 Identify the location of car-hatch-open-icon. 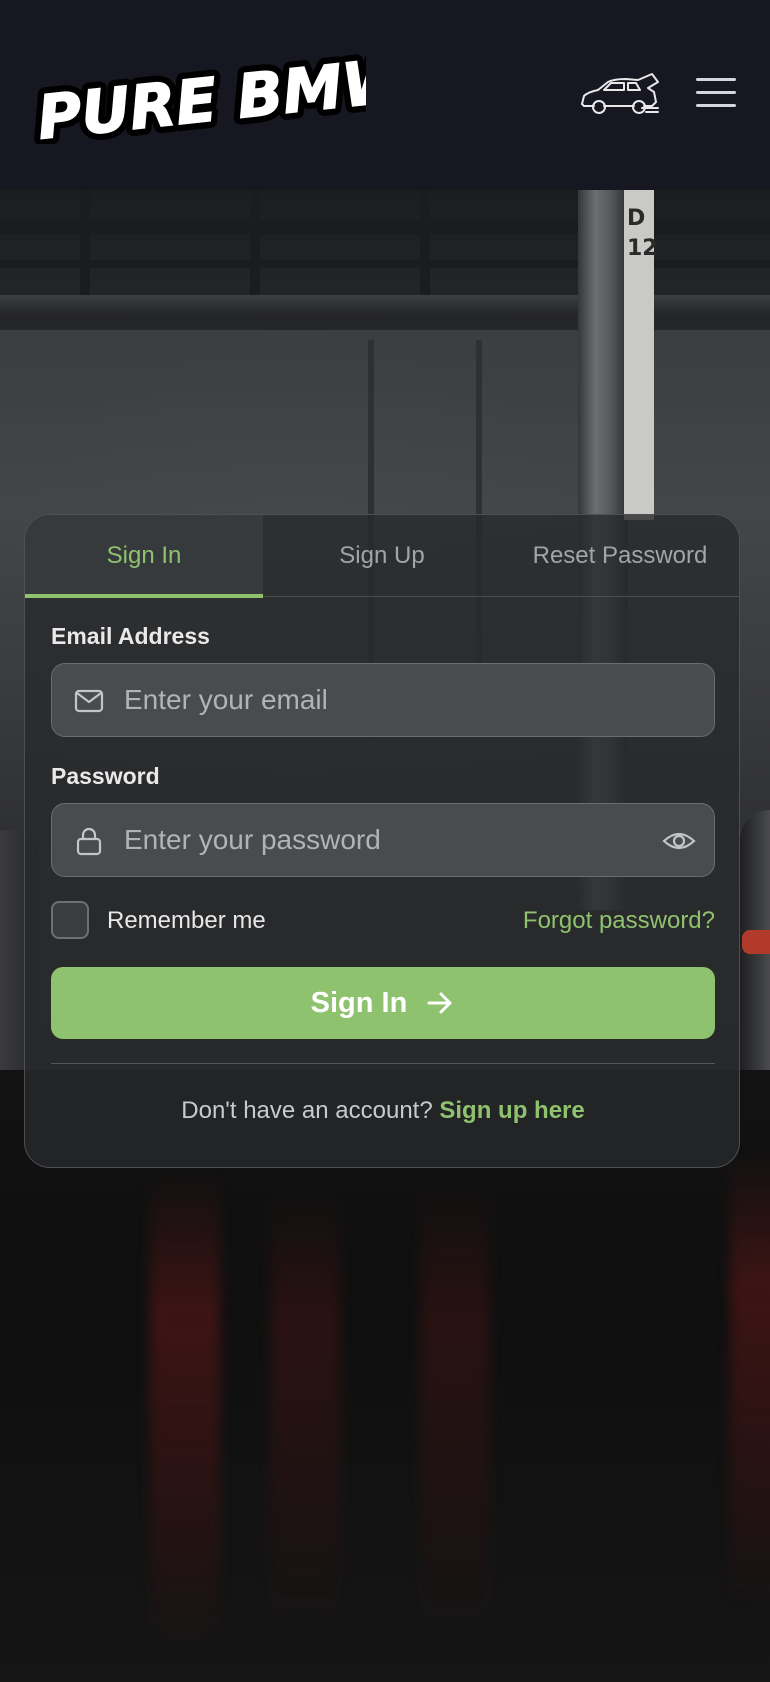
(620, 95).